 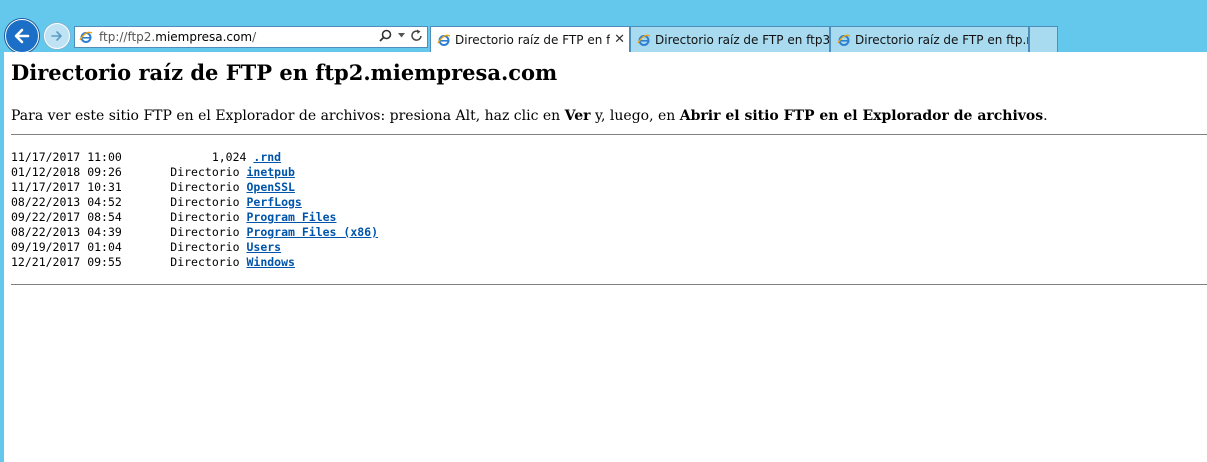 I want to click on chevron-down-icon, so click(x=401, y=35).